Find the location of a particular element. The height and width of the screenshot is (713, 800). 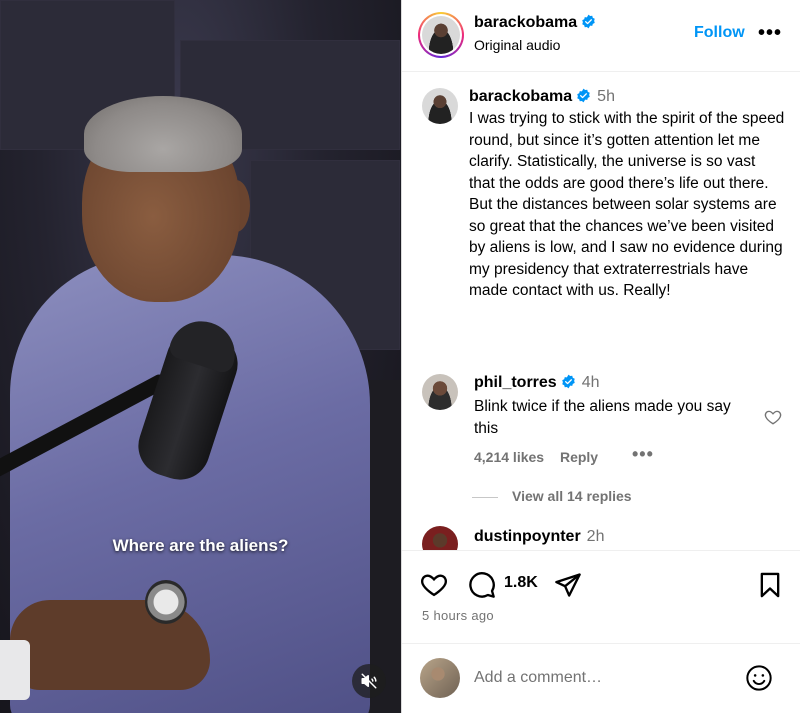

follow-button: Follow is located at coordinates (719, 33).